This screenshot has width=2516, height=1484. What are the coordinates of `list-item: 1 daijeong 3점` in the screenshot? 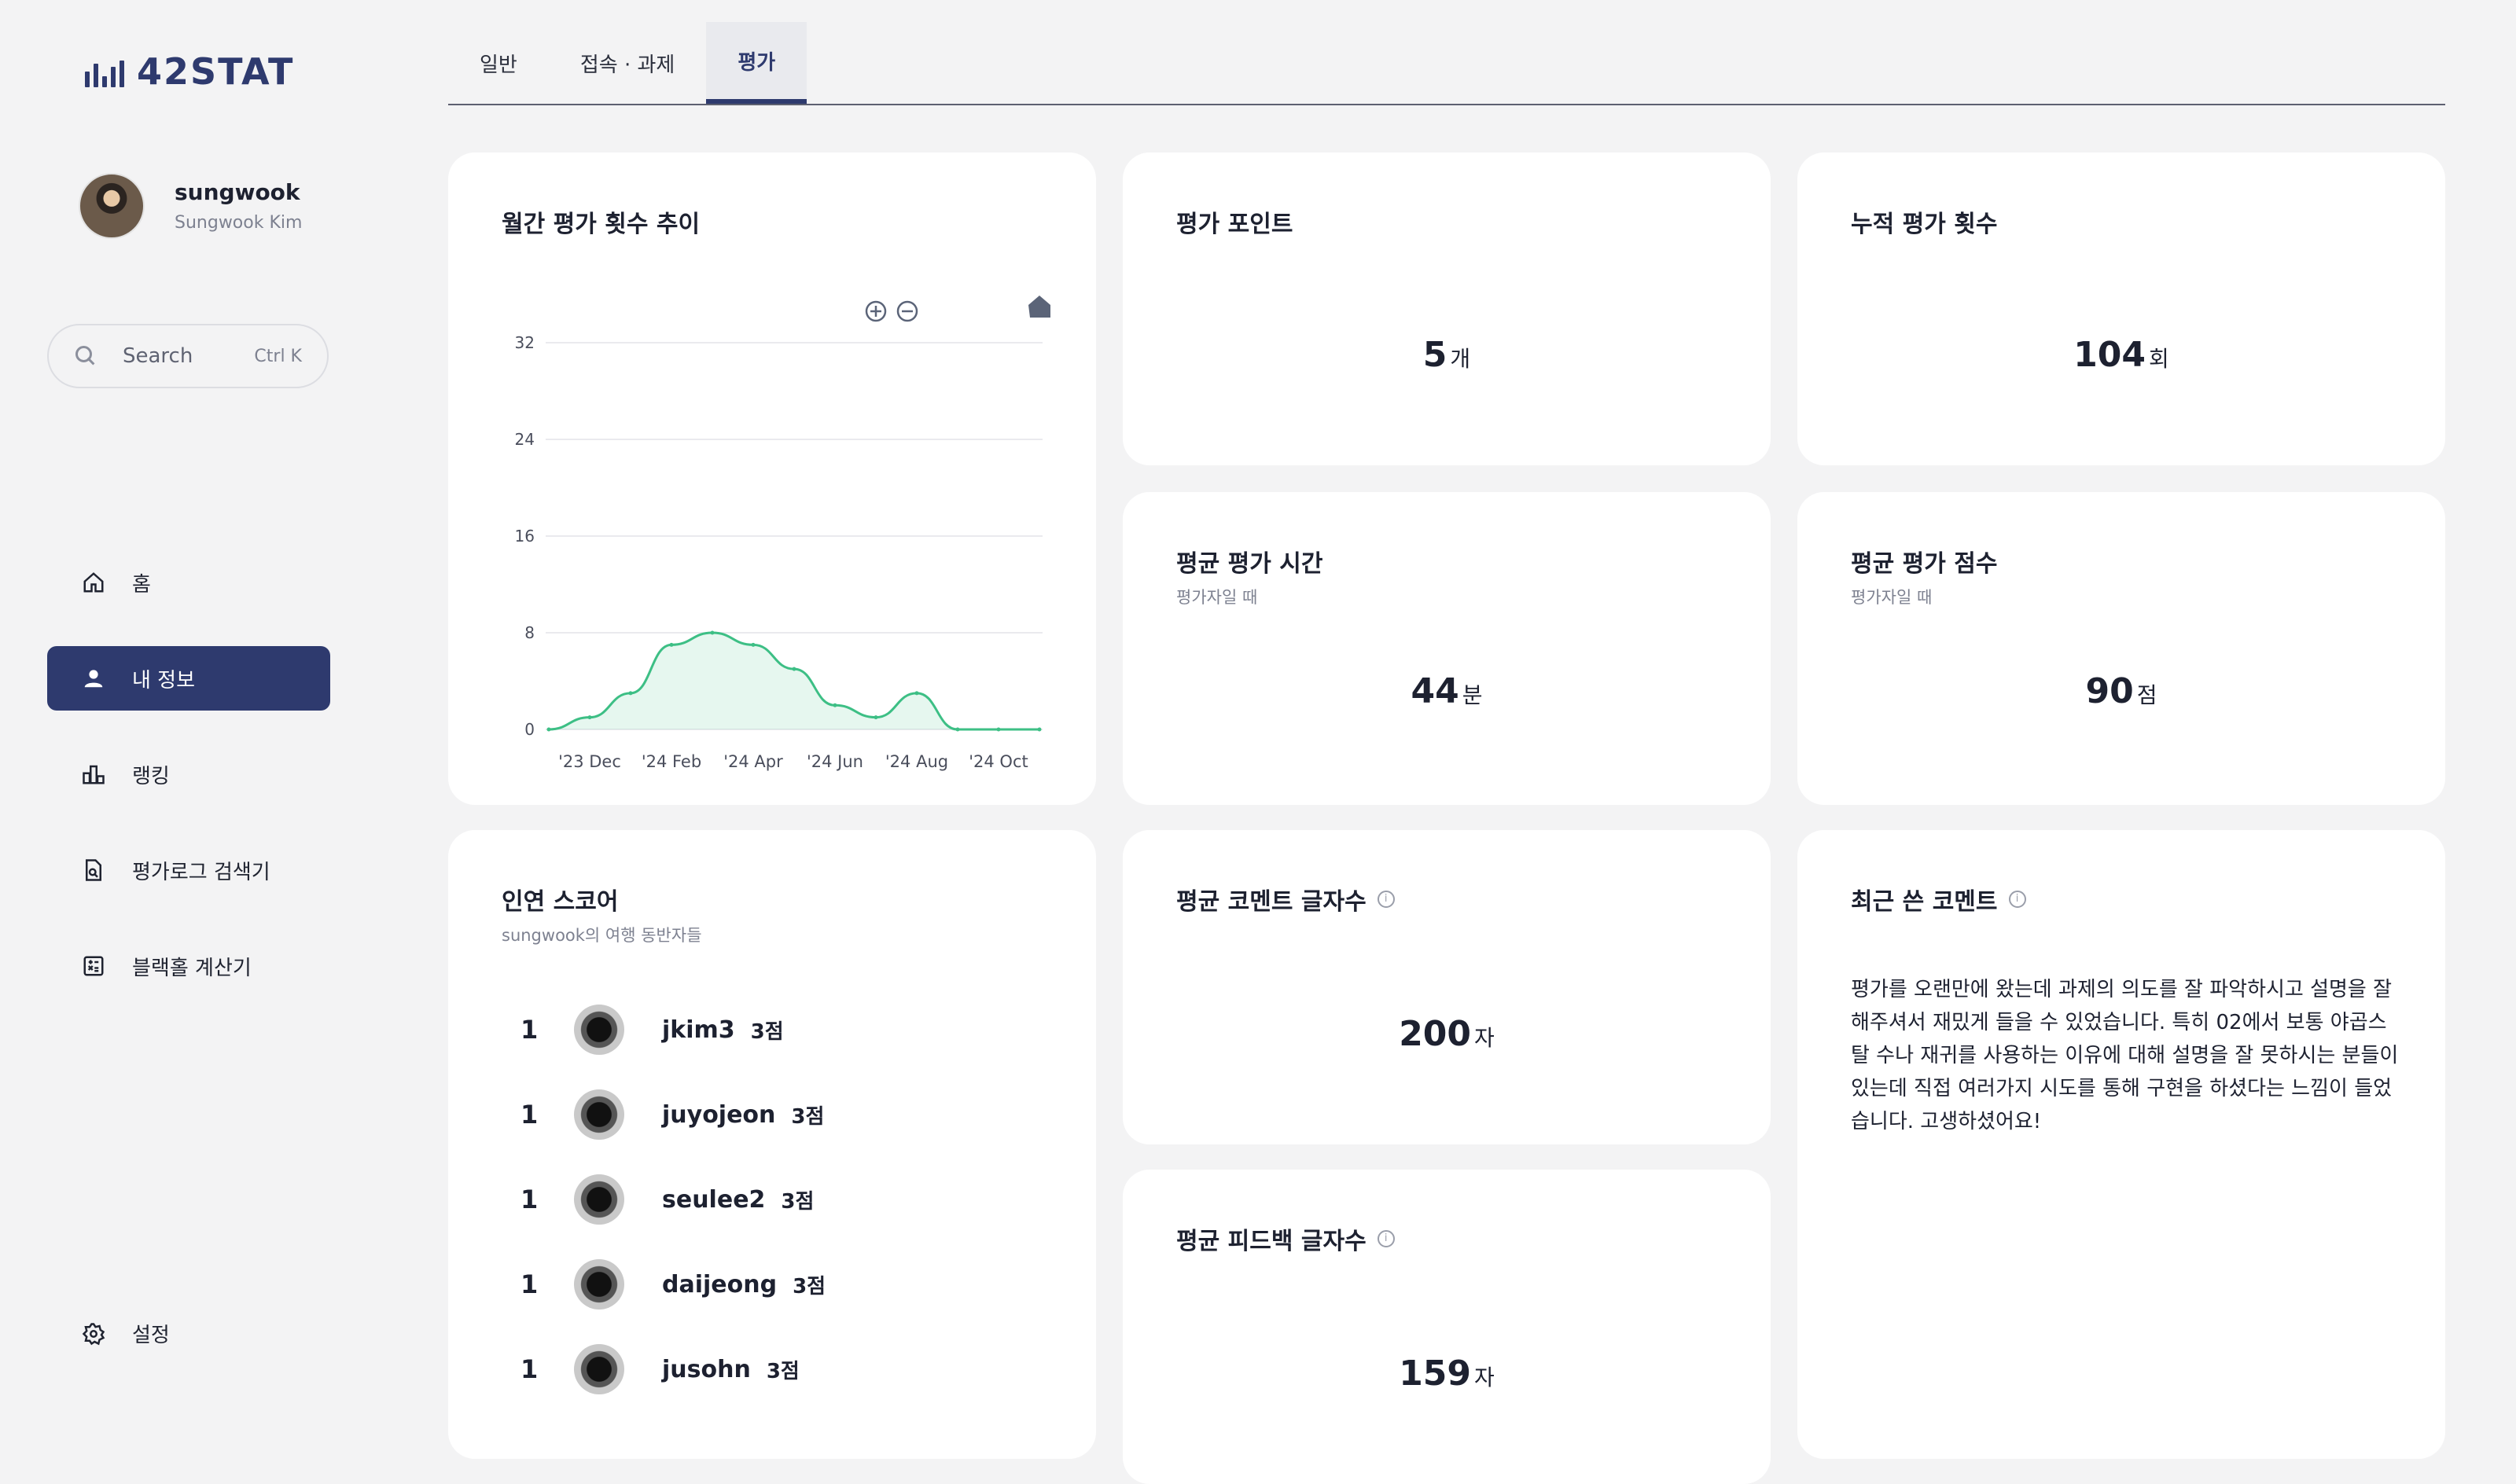 It's located at (673, 1284).